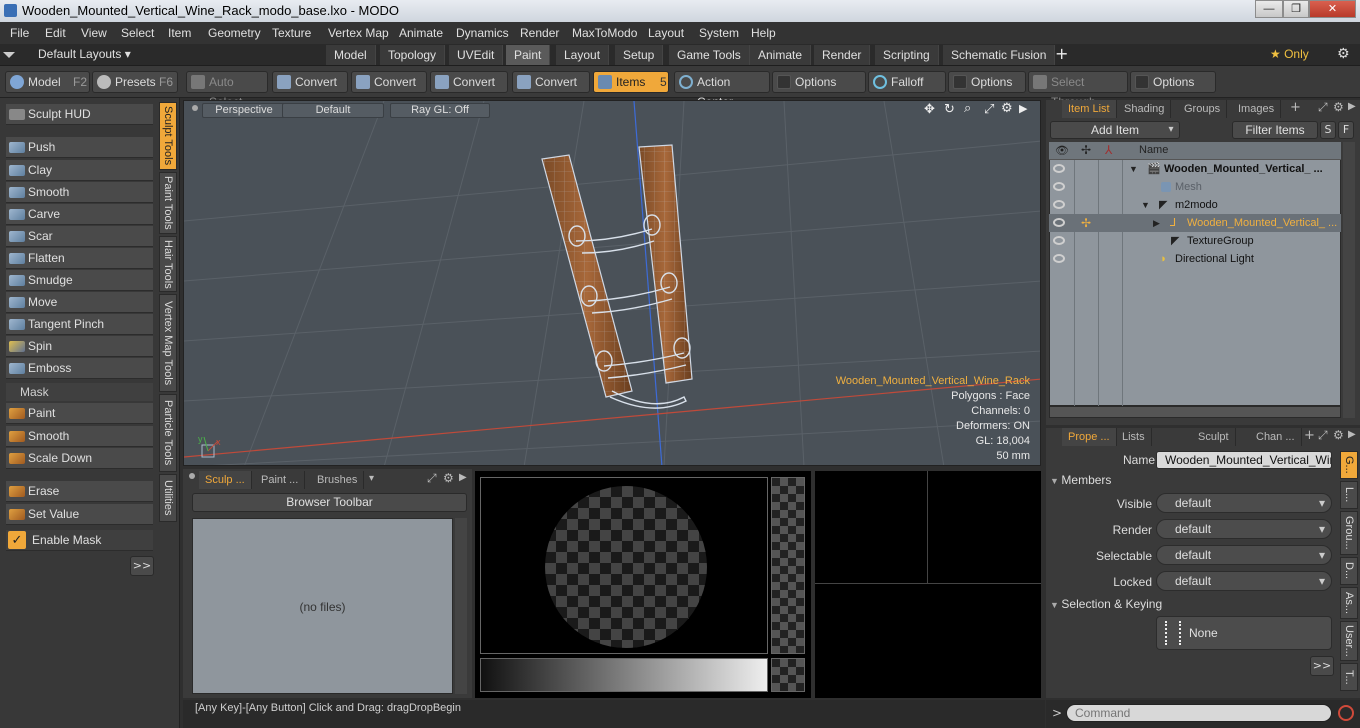  What do you see at coordinates (79, 302) in the screenshot?
I see `tool-move: Move` at bounding box center [79, 302].